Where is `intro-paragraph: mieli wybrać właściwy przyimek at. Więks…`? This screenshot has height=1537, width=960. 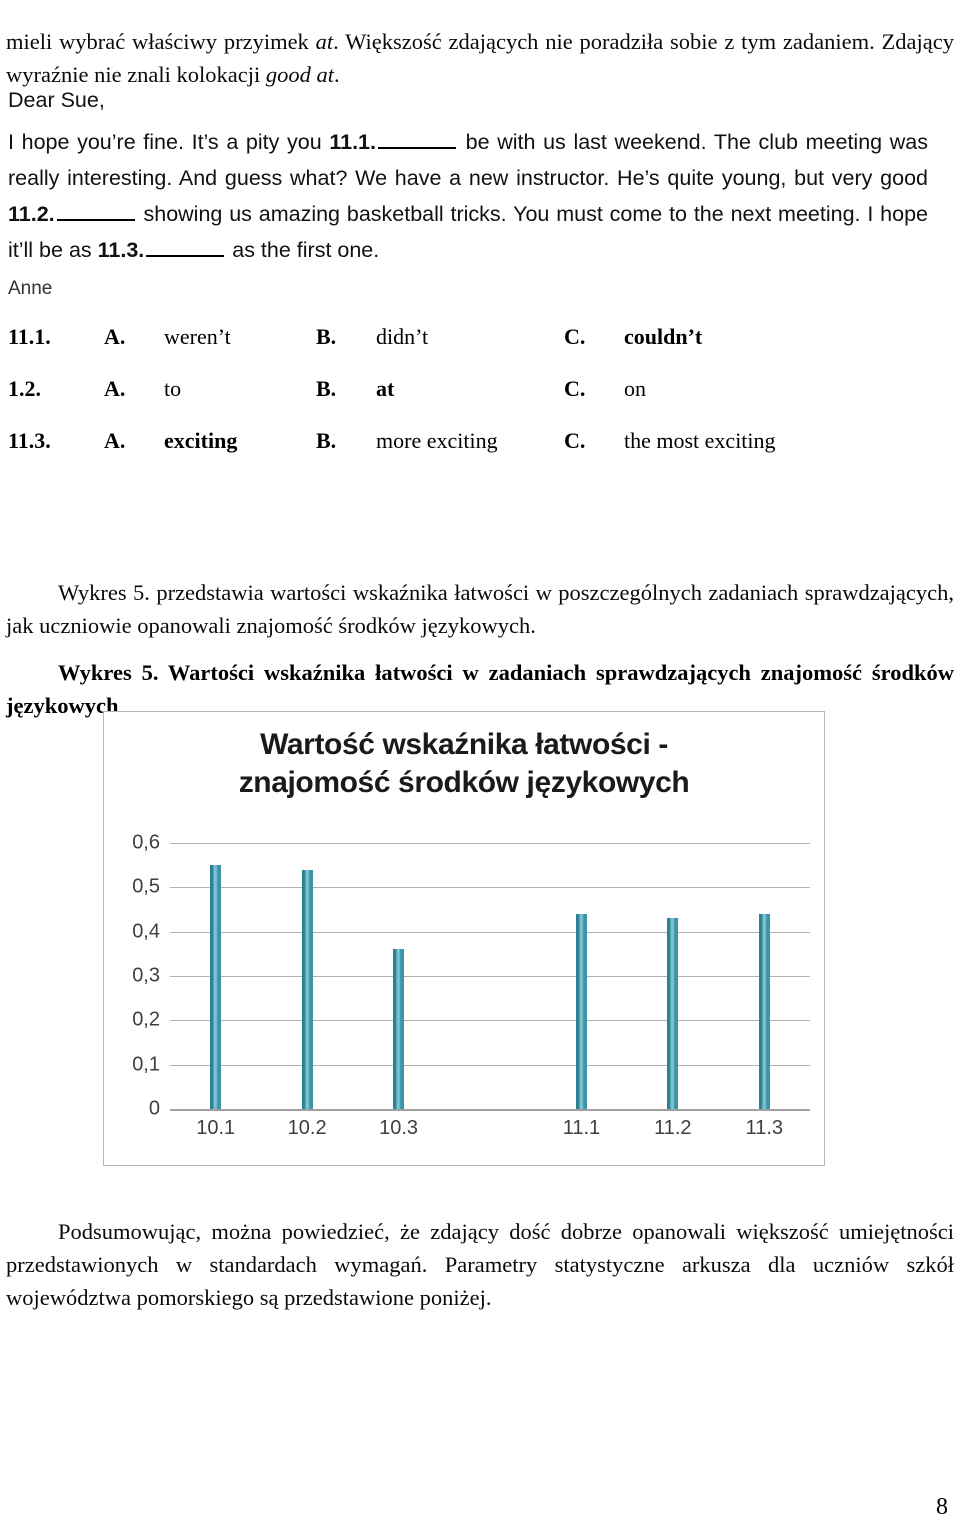
intro-paragraph: mieli wybrać właściwy przyimek at. Więks… is located at coordinates (480, 58).